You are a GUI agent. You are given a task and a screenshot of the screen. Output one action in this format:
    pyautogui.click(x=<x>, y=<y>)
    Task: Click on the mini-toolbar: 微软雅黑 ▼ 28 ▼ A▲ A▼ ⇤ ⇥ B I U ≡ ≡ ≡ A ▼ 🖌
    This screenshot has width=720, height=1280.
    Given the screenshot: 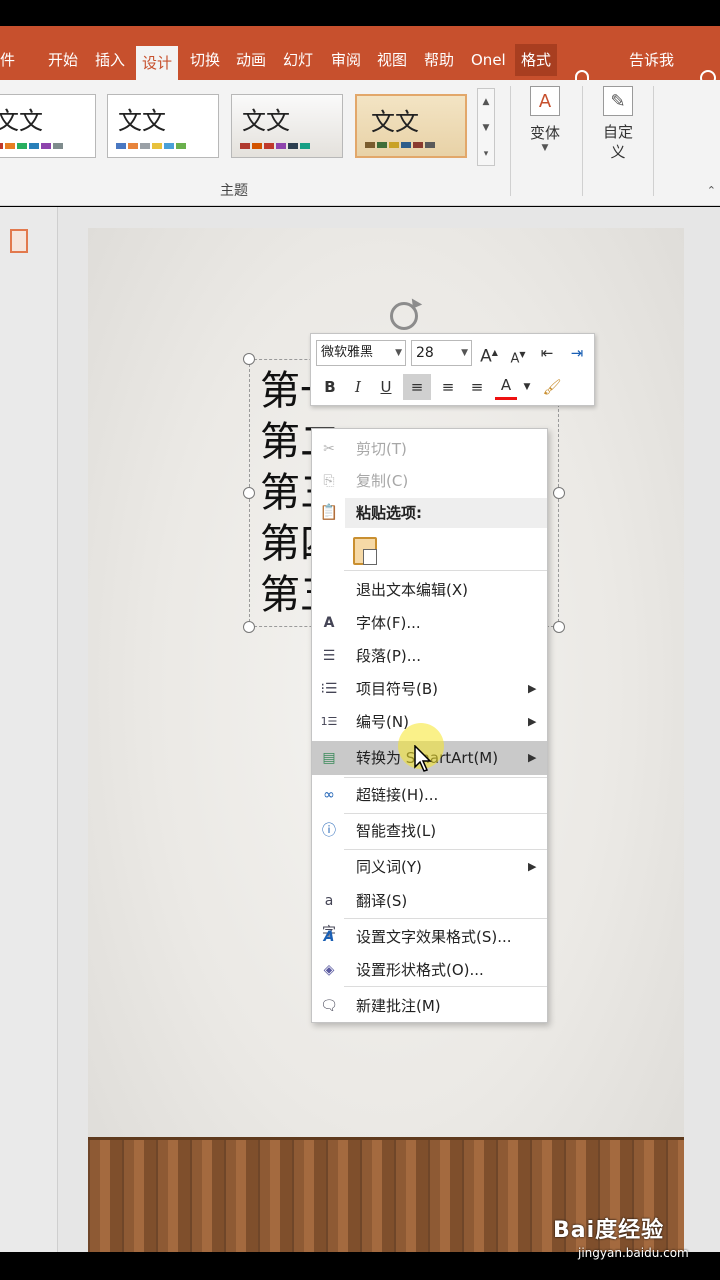 What is the action you would take?
    pyautogui.click(x=452, y=369)
    